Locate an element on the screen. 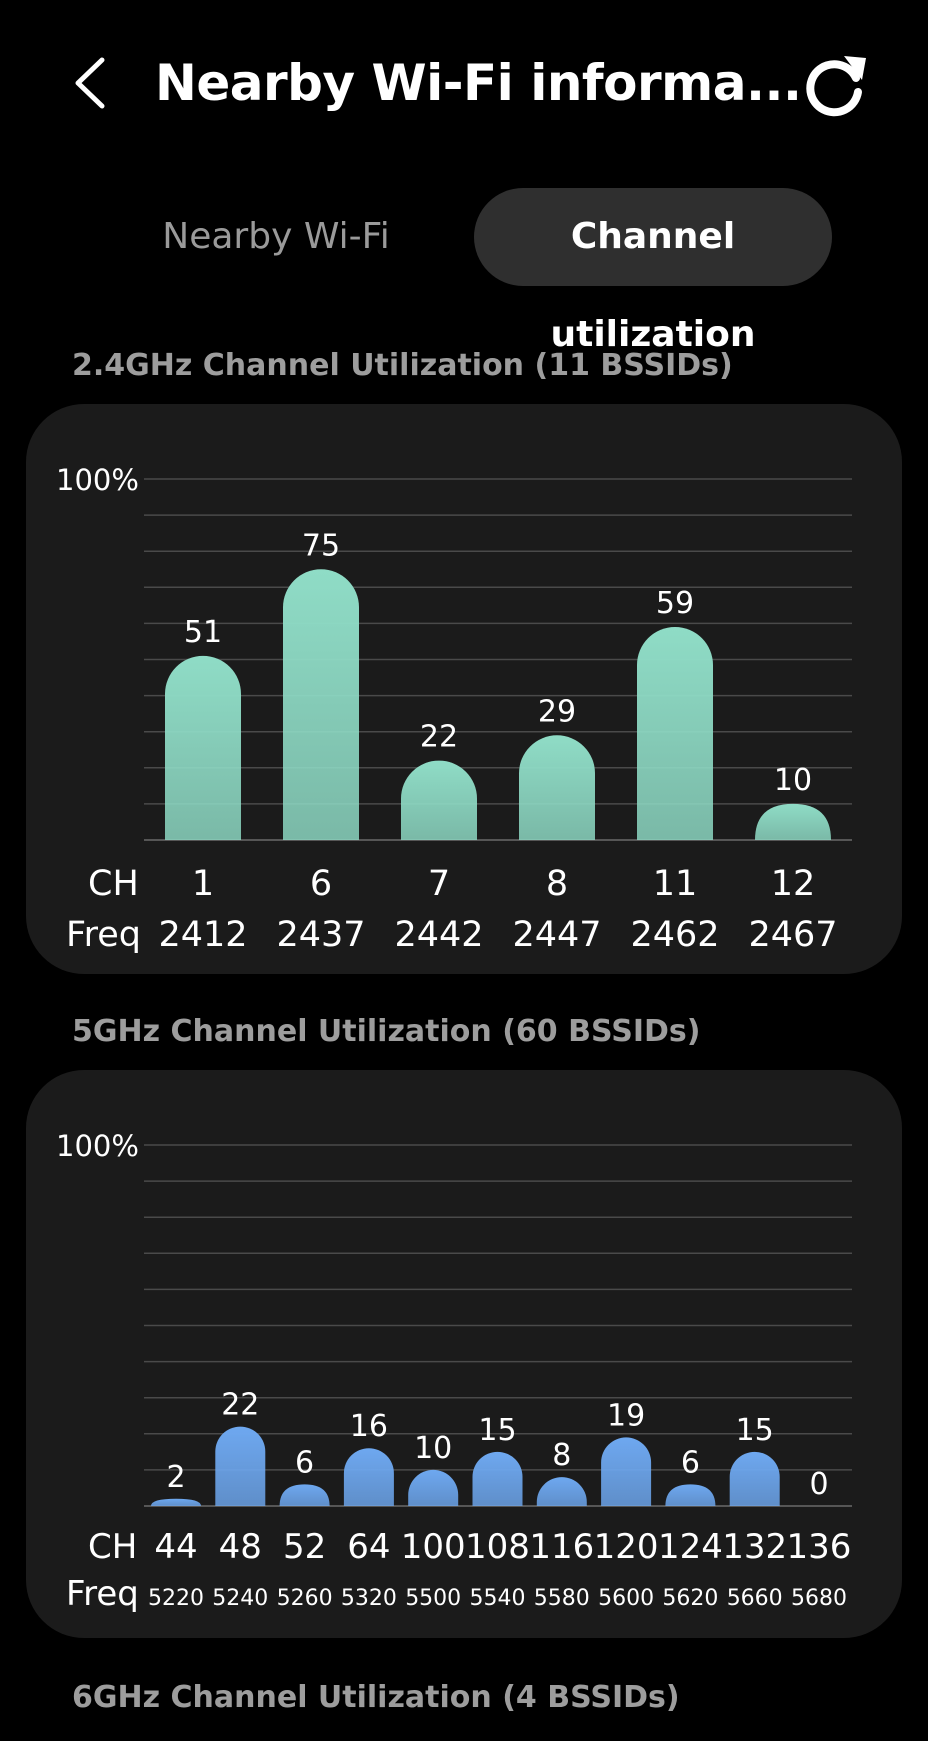 The image size is (928, 1741). refresh-button is located at coordinates (835, 85).